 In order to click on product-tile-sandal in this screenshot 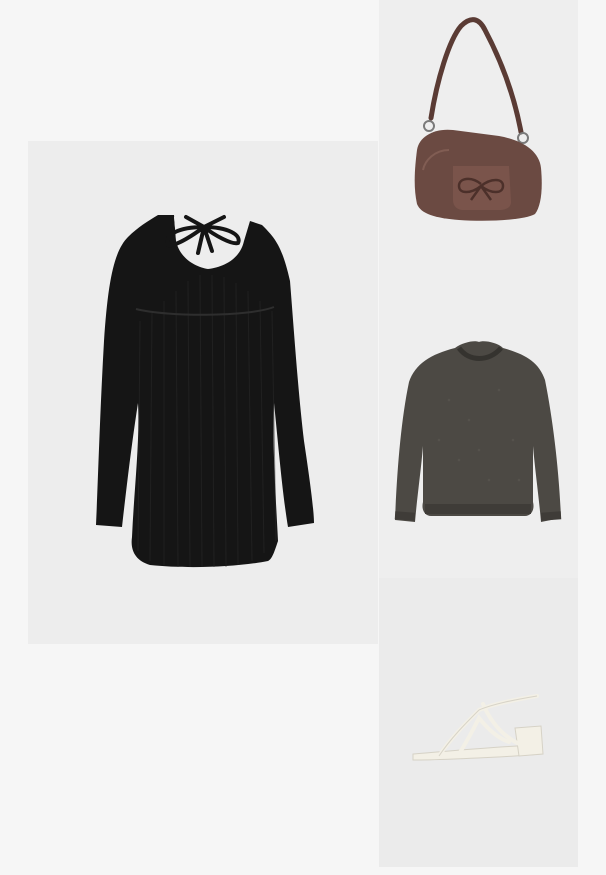, I will do `click(478, 722)`.